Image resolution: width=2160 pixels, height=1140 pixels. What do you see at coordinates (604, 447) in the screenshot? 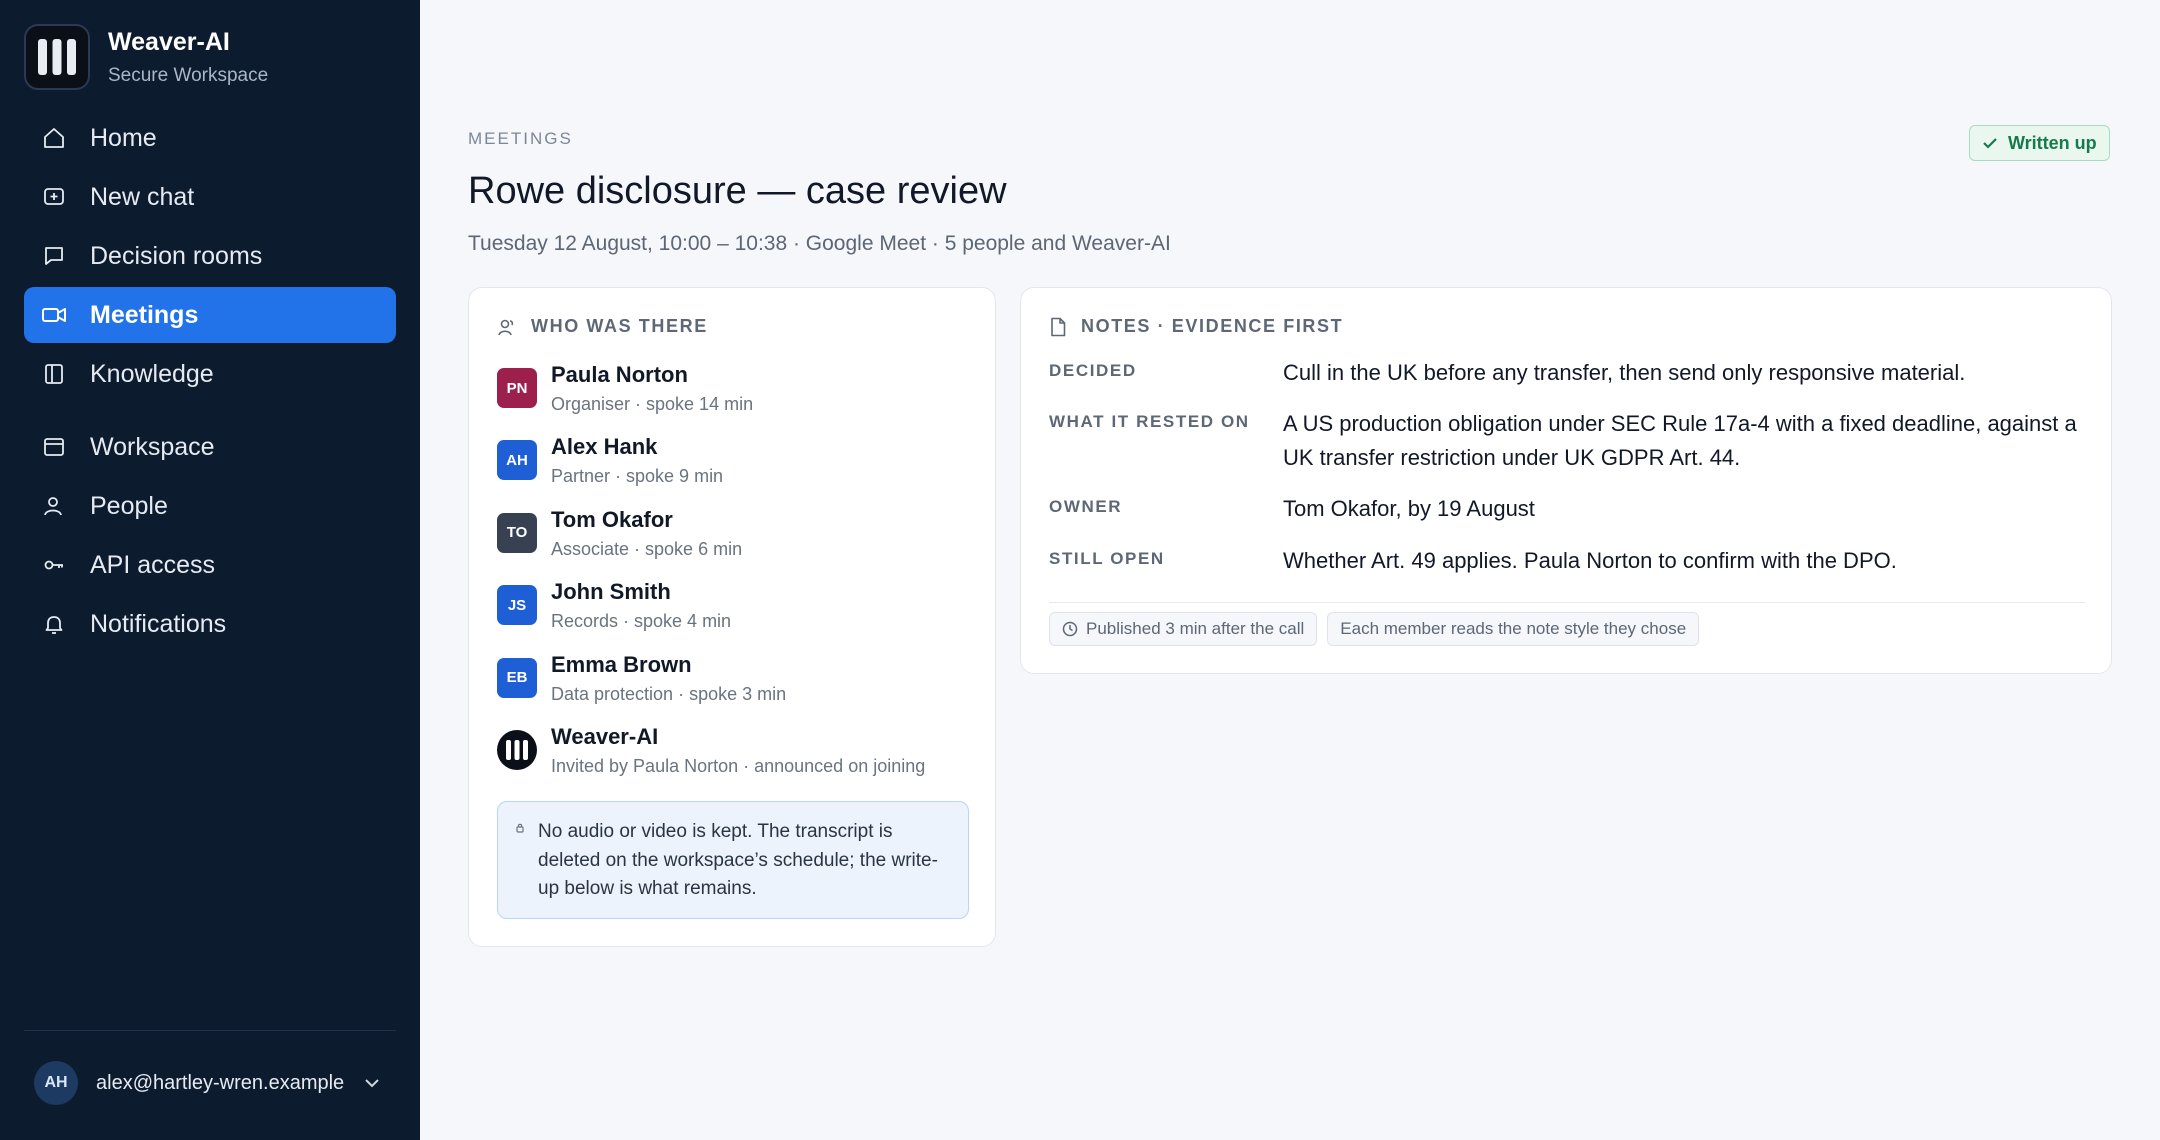
I see `attendee-name: Alex Hank` at bounding box center [604, 447].